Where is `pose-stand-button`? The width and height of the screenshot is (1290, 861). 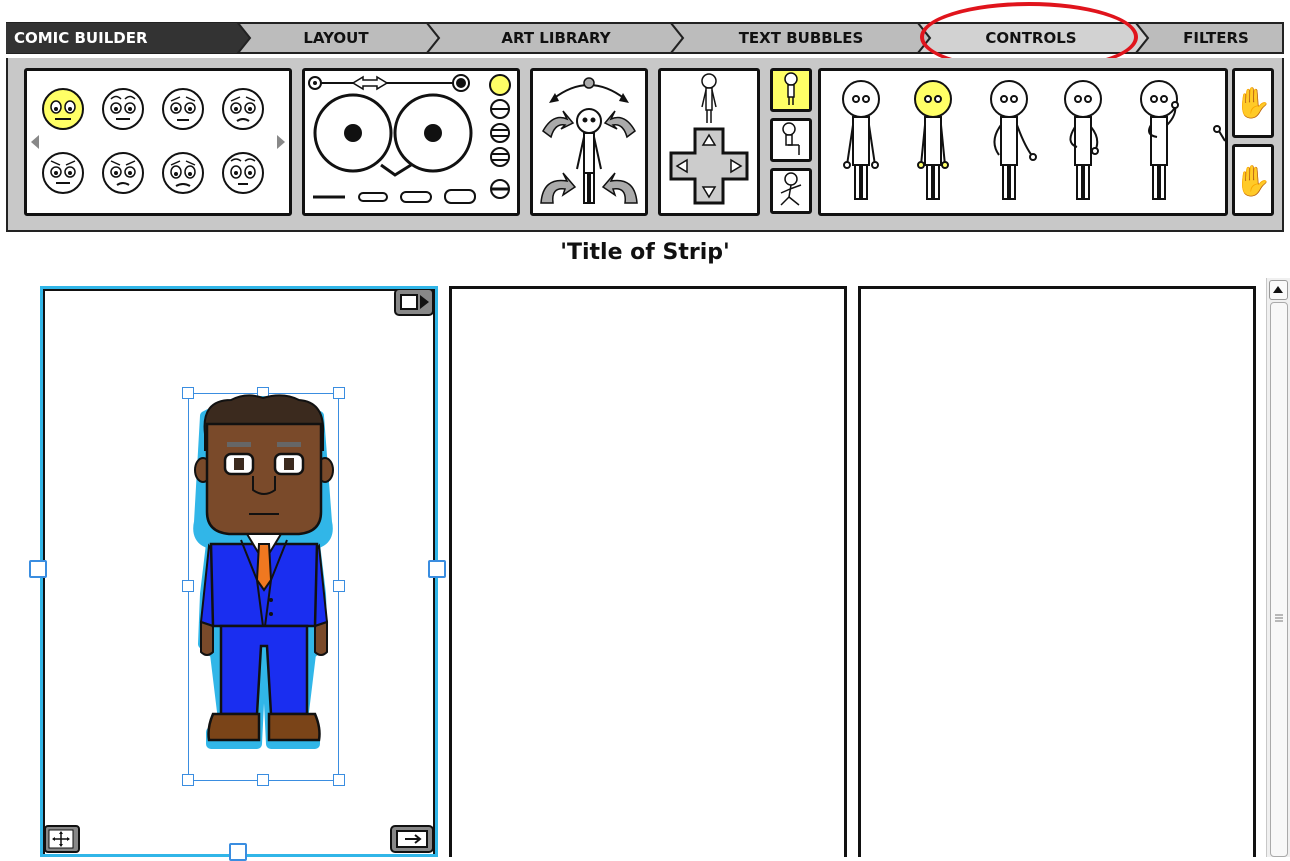
pose-stand-button is located at coordinates (791, 90).